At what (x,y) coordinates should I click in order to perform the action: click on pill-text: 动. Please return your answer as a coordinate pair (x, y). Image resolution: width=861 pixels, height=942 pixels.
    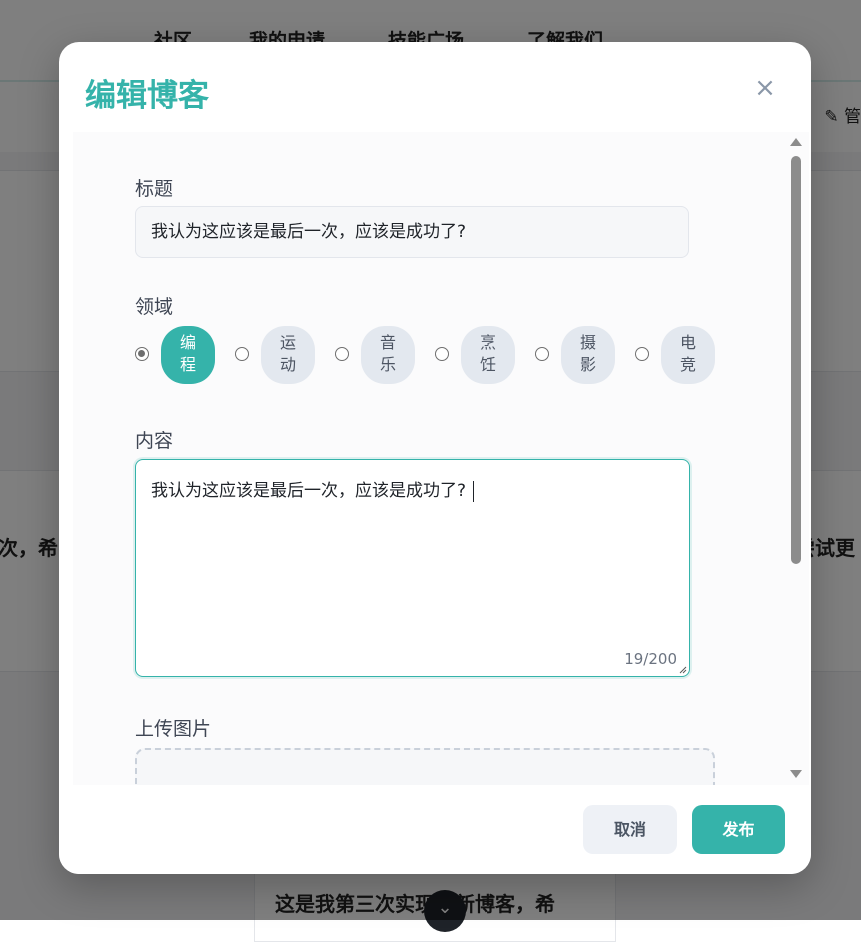
    Looking at the image, I should click on (287, 364).